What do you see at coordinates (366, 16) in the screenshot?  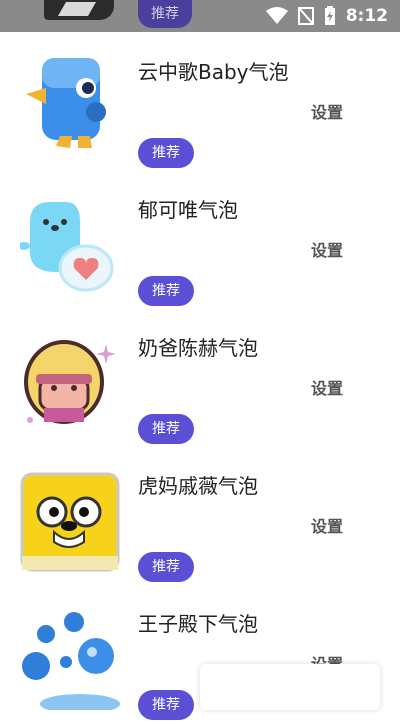 I see `status-time: 8:12` at bounding box center [366, 16].